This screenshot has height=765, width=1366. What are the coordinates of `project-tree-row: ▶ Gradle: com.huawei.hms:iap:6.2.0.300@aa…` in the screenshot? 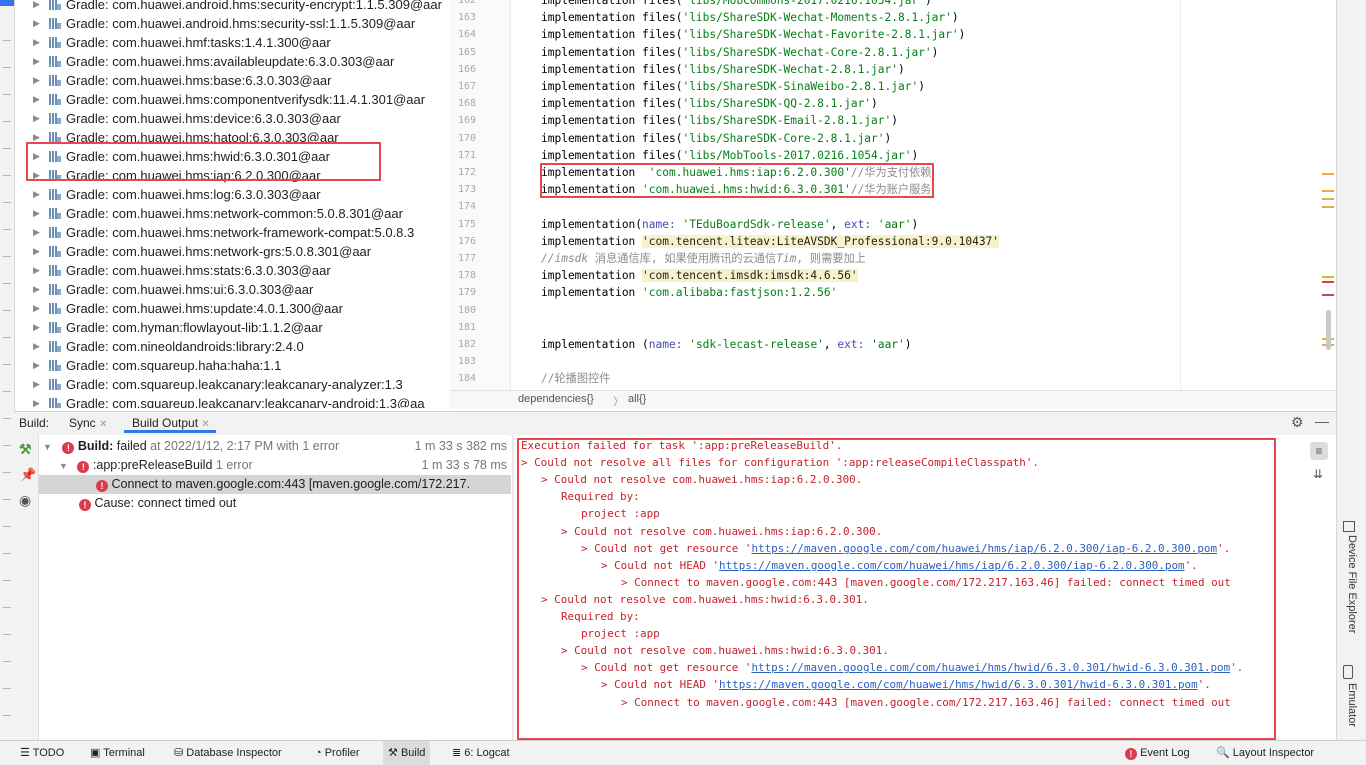 It's located at (232, 175).